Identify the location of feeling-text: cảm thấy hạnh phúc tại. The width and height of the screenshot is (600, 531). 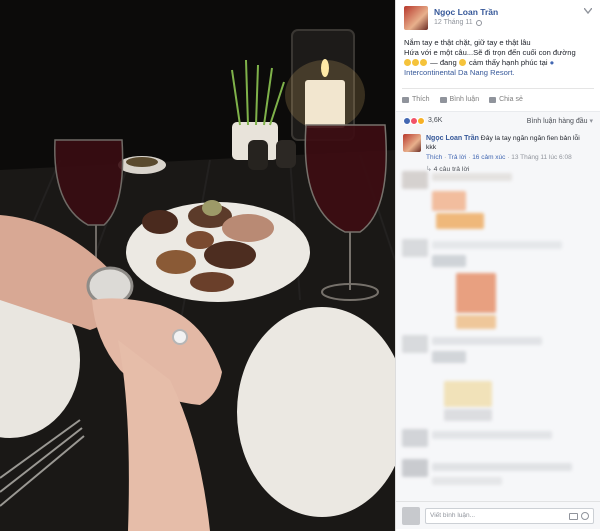
(508, 62).